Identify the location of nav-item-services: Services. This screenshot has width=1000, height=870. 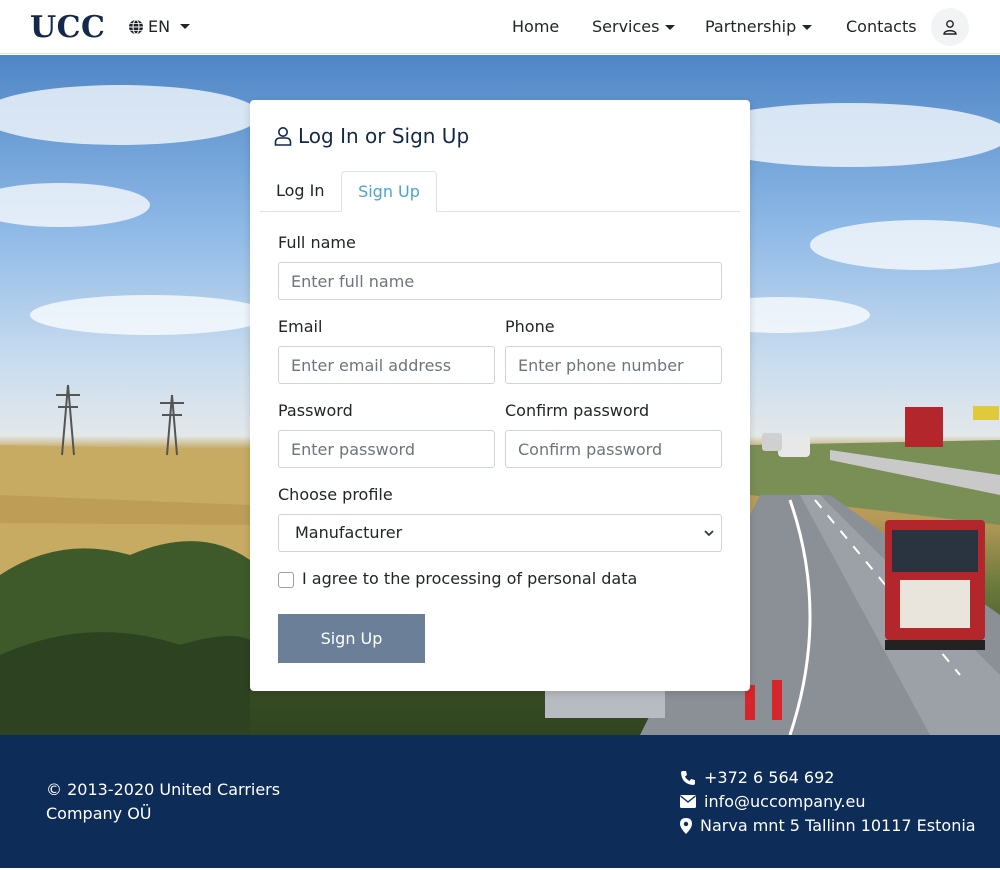
(634, 26).